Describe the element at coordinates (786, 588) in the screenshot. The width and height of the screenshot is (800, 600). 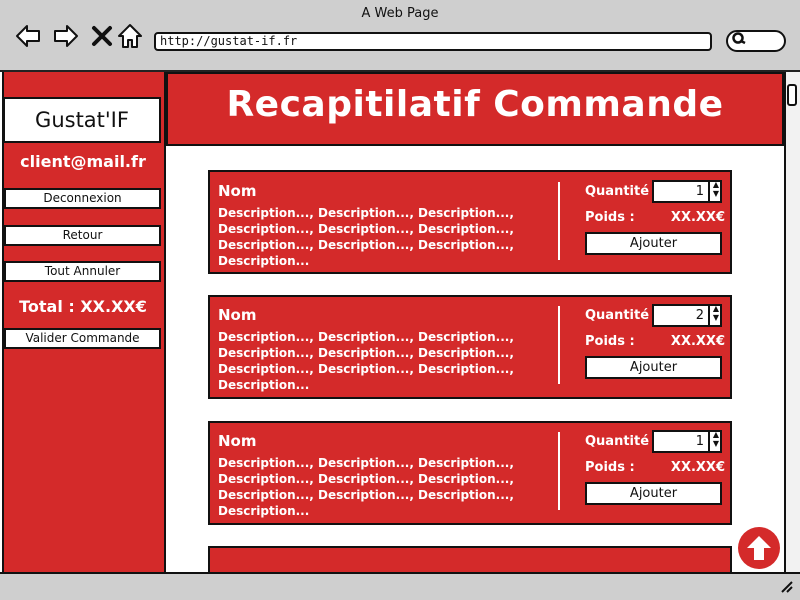
I see `resize-grip-icon` at that location.